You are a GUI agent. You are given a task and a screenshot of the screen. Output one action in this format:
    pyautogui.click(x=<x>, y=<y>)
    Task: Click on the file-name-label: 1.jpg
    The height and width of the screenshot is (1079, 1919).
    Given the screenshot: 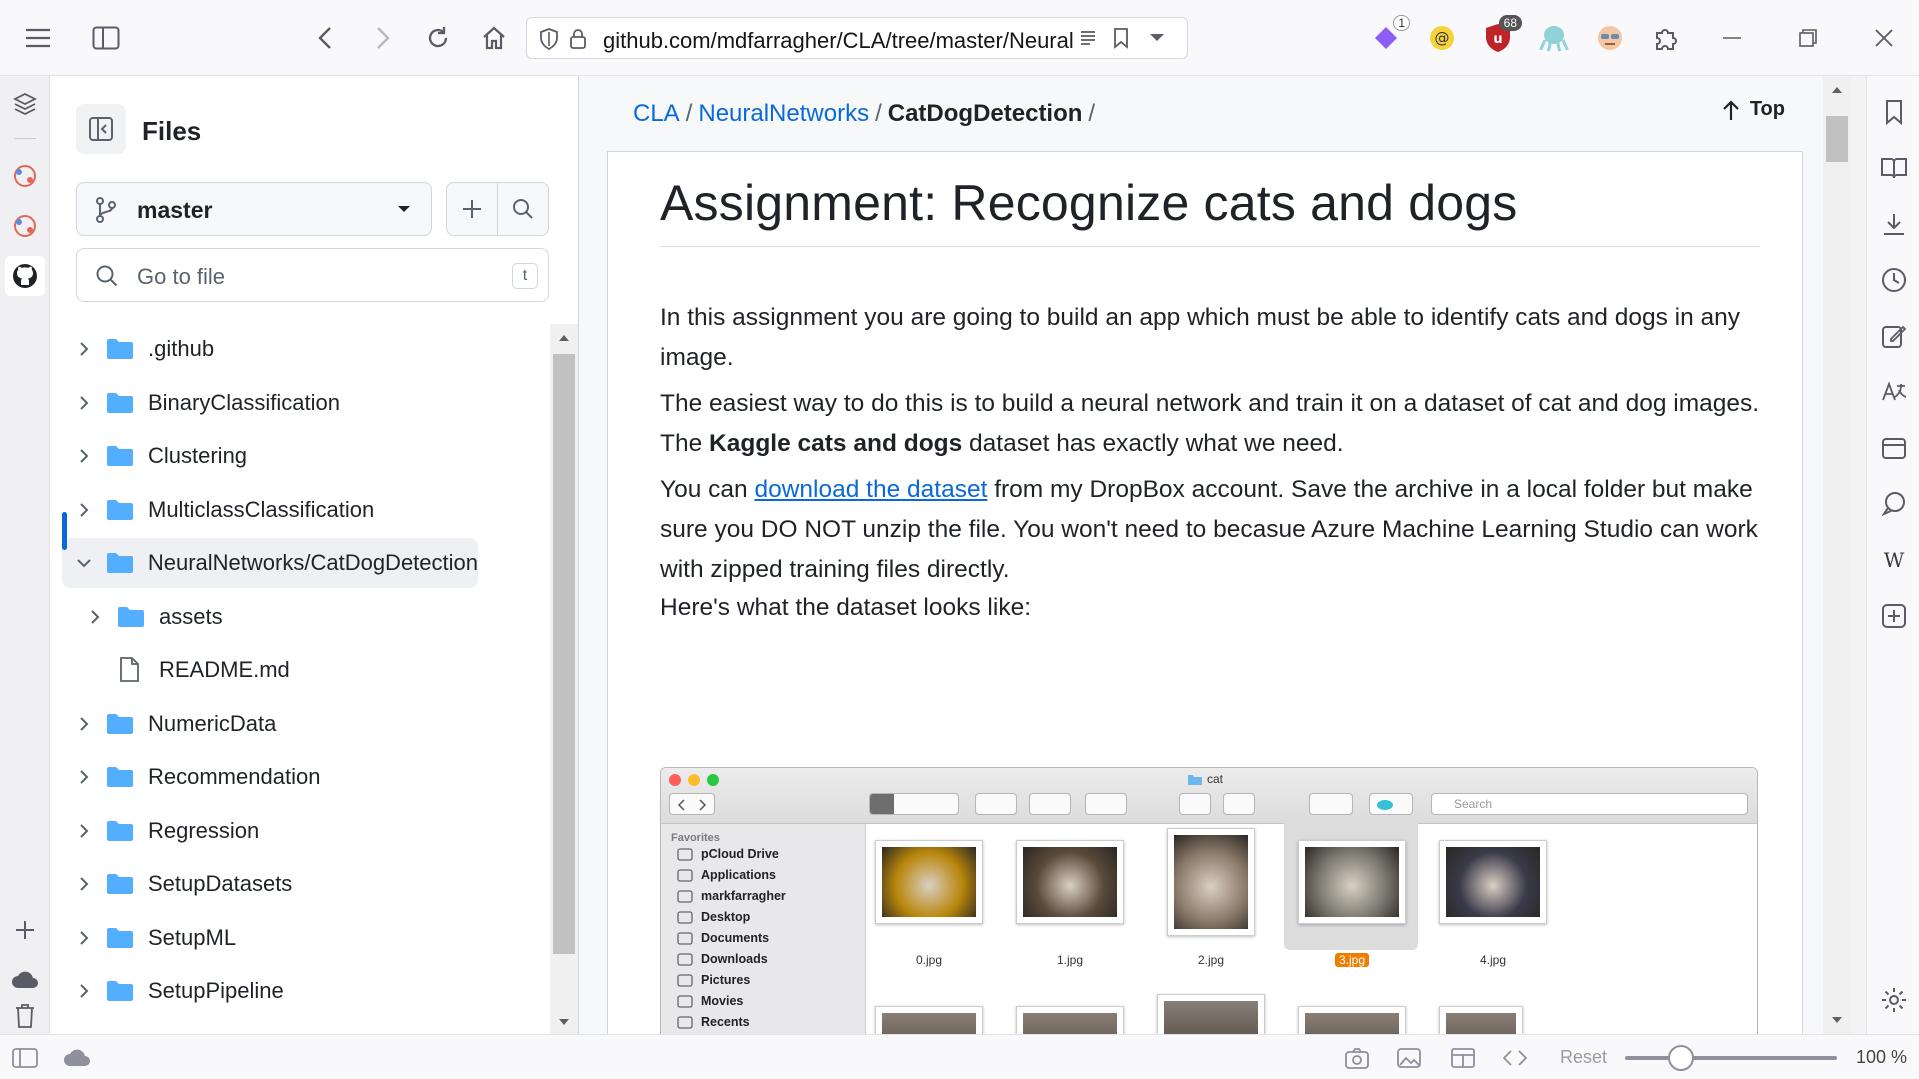 What is the action you would take?
    pyautogui.click(x=1070, y=960)
    